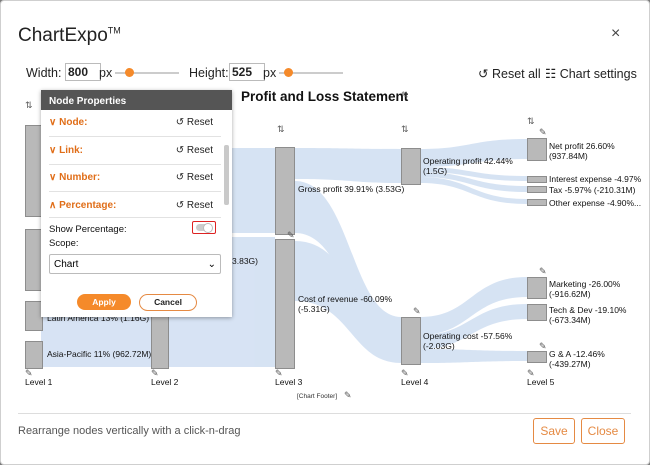 Image resolution: width=650 pixels, height=465 pixels. What do you see at coordinates (537, 179) in the screenshot?
I see `node-interest-expense` at bounding box center [537, 179].